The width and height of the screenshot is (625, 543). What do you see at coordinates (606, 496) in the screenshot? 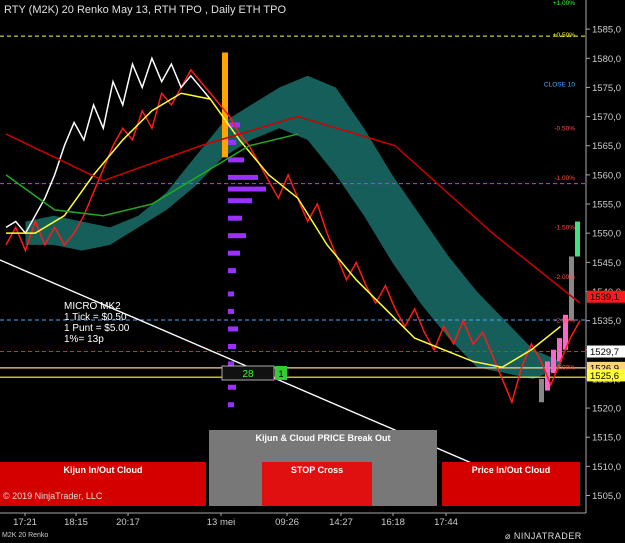
I see `y-tick-label: 1505,0` at bounding box center [606, 496].